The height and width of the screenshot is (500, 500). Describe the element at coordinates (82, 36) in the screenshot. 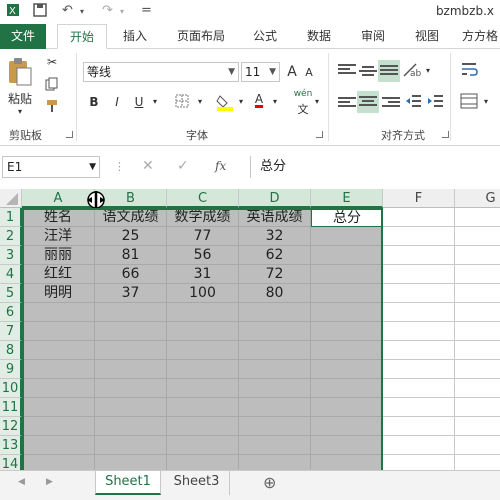

I see `tab-home: 开始` at that location.